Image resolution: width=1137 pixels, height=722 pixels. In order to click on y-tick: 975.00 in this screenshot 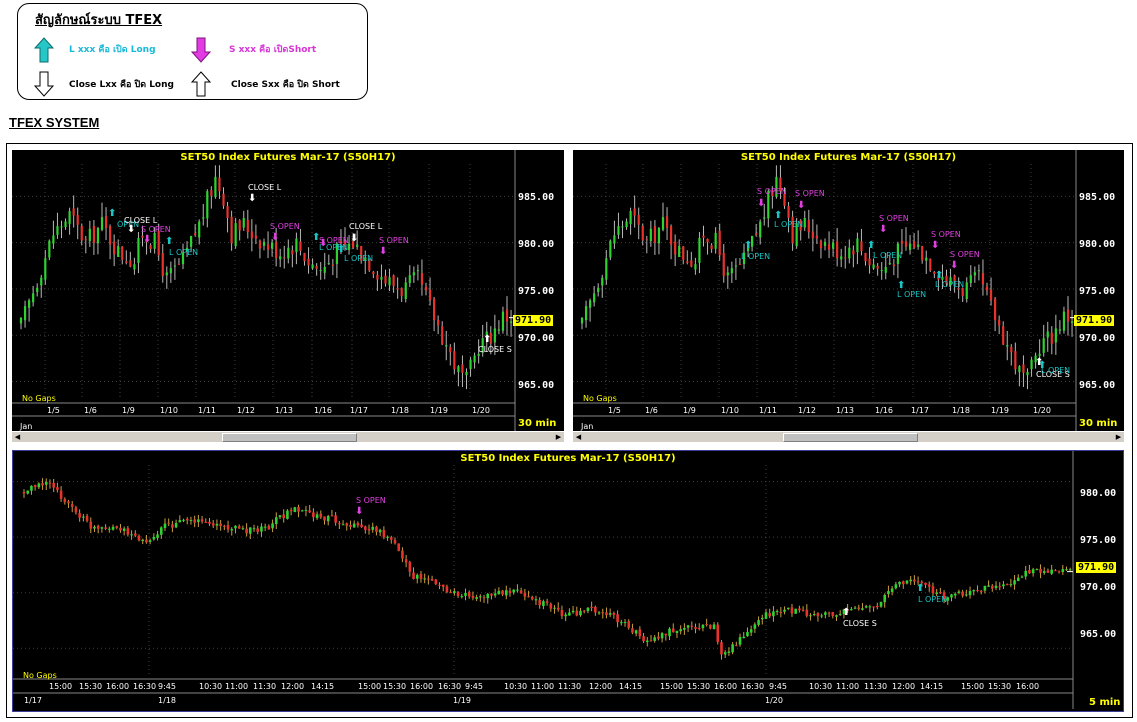, I will do `click(1098, 540)`.